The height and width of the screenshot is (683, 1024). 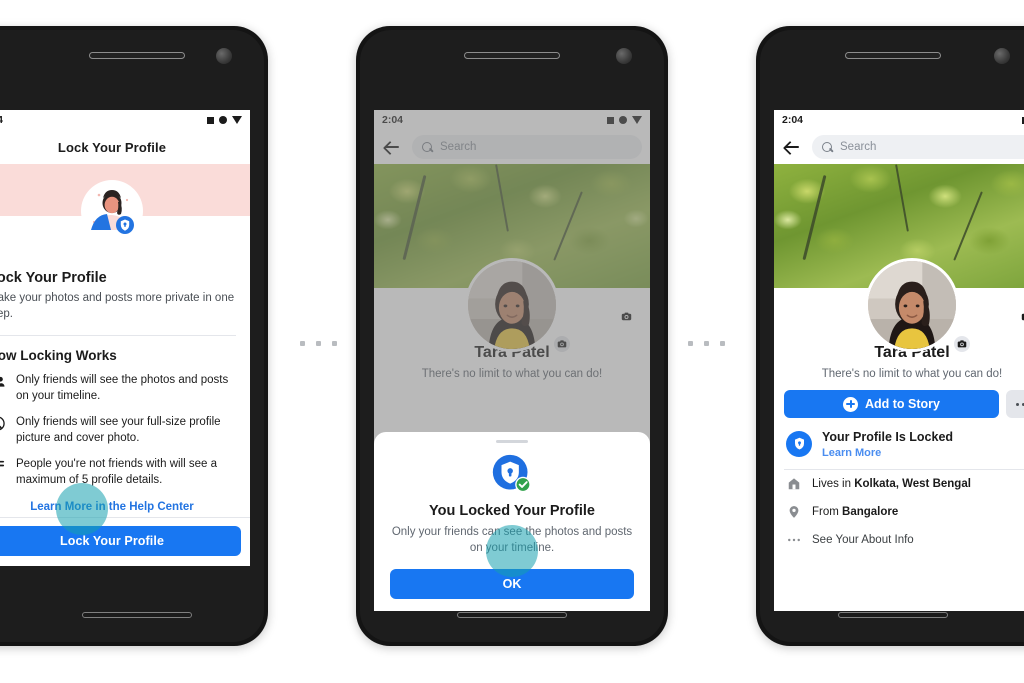 I want to click on divider, so click(x=118, y=336).